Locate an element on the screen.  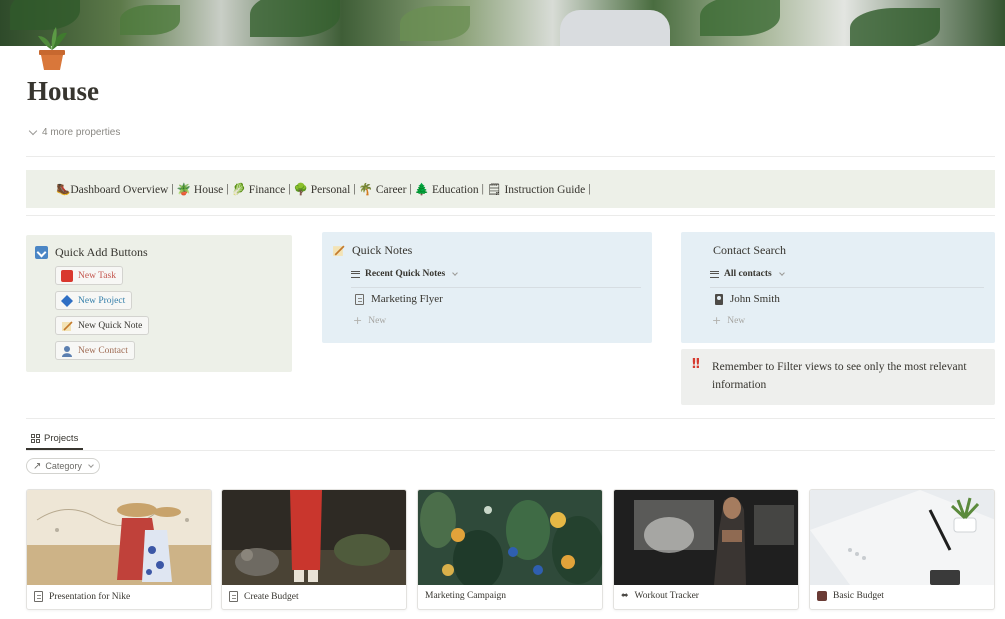
card-title: Create Budget is located at coordinates (264, 596).